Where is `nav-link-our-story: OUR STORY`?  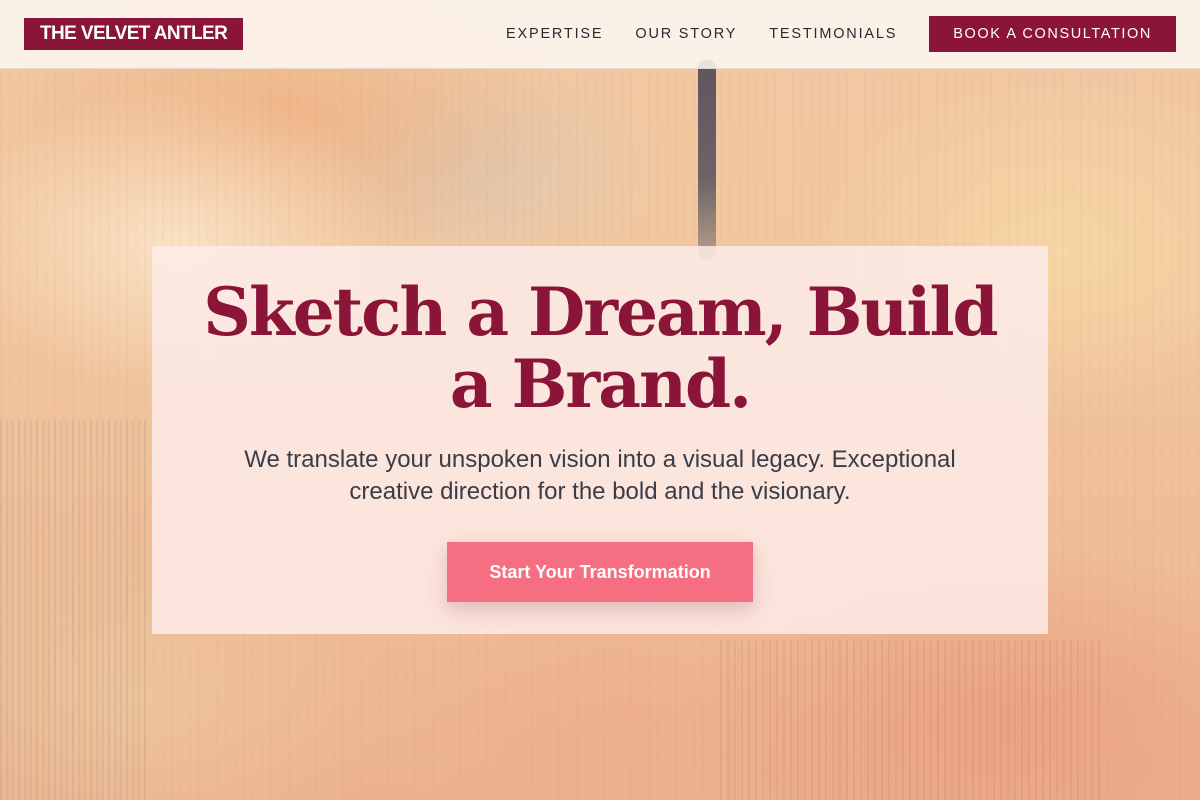 nav-link-our-story: OUR STORY is located at coordinates (686, 34).